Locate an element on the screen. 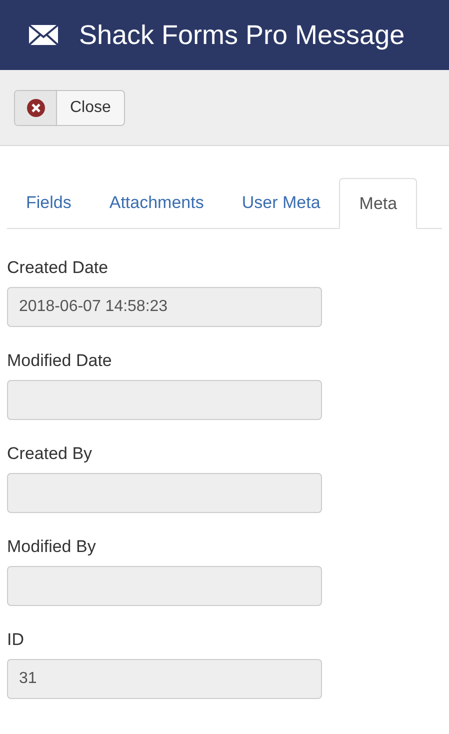 The height and width of the screenshot is (734, 449). close-button: Close is located at coordinates (69, 108).